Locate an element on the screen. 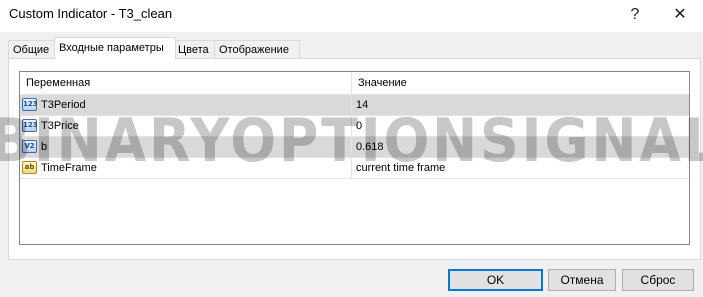 The height and width of the screenshot is (297, 703). grid-header: Переменная Значение is located at coordinates (354, 83).